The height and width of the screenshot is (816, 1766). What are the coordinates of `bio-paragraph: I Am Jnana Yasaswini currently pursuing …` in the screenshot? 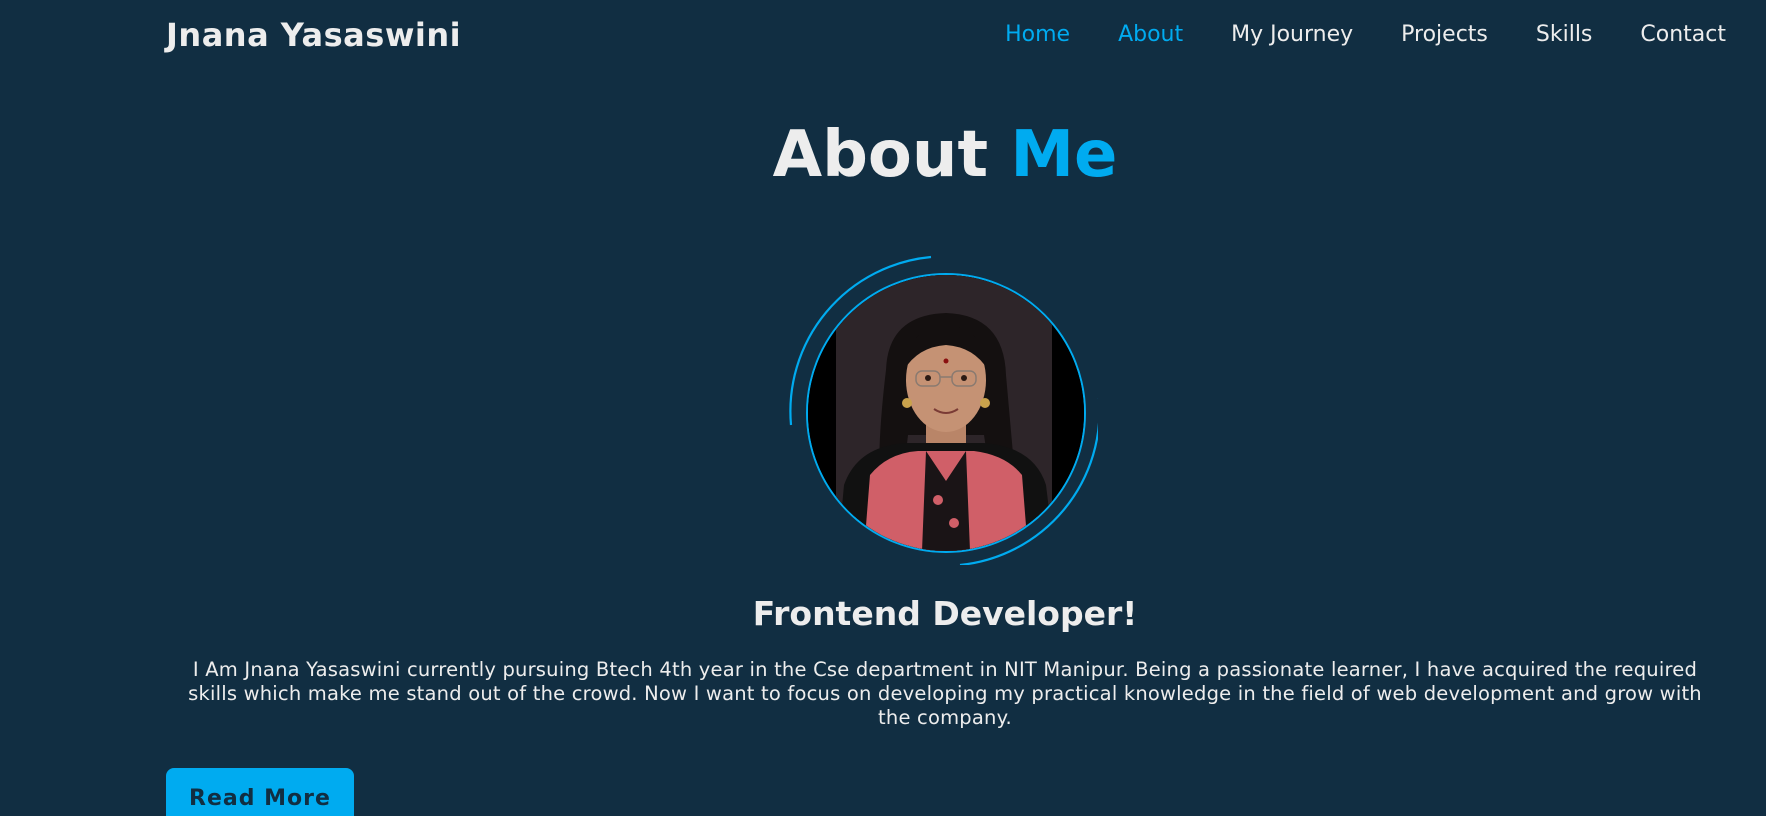 It's located at (945, 693).